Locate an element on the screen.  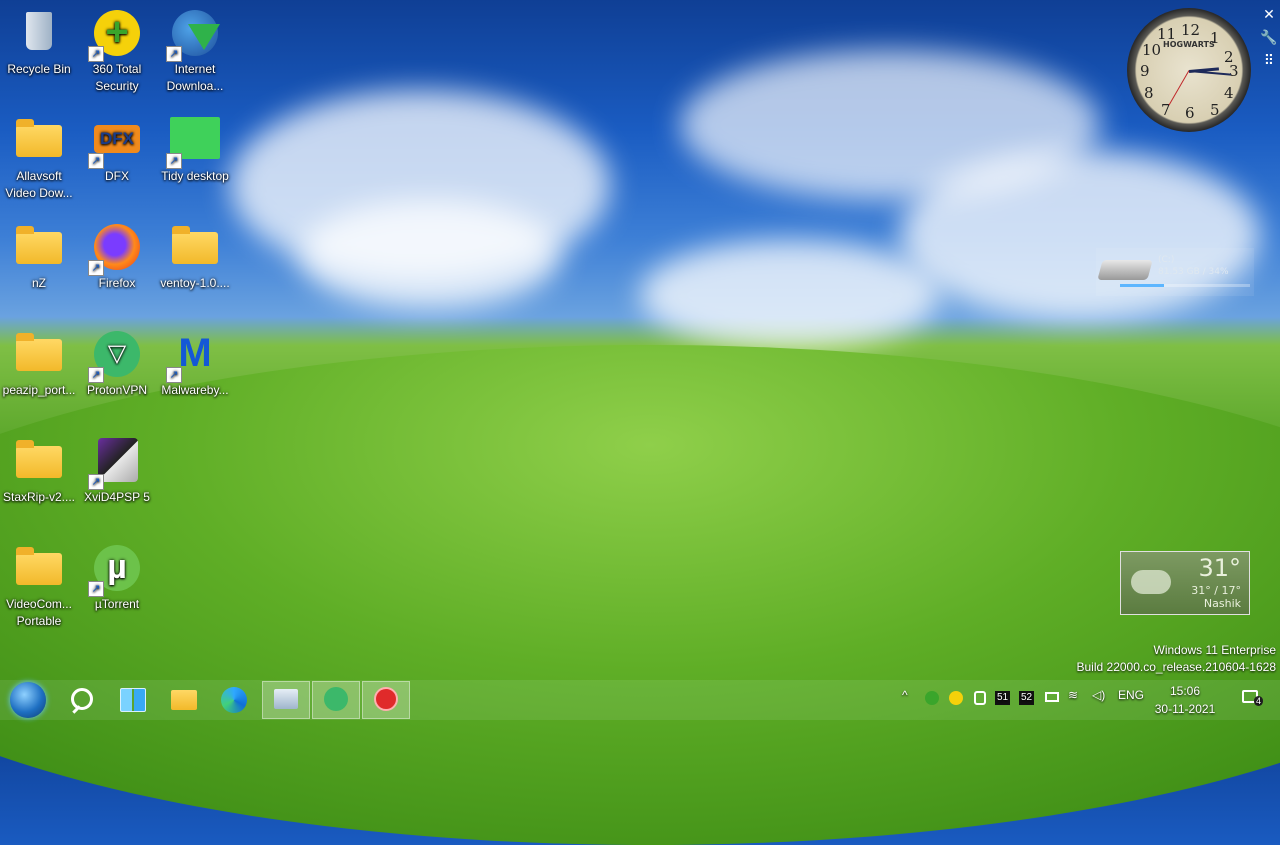
tray-battery-icon is located at coordinates (980, 698).